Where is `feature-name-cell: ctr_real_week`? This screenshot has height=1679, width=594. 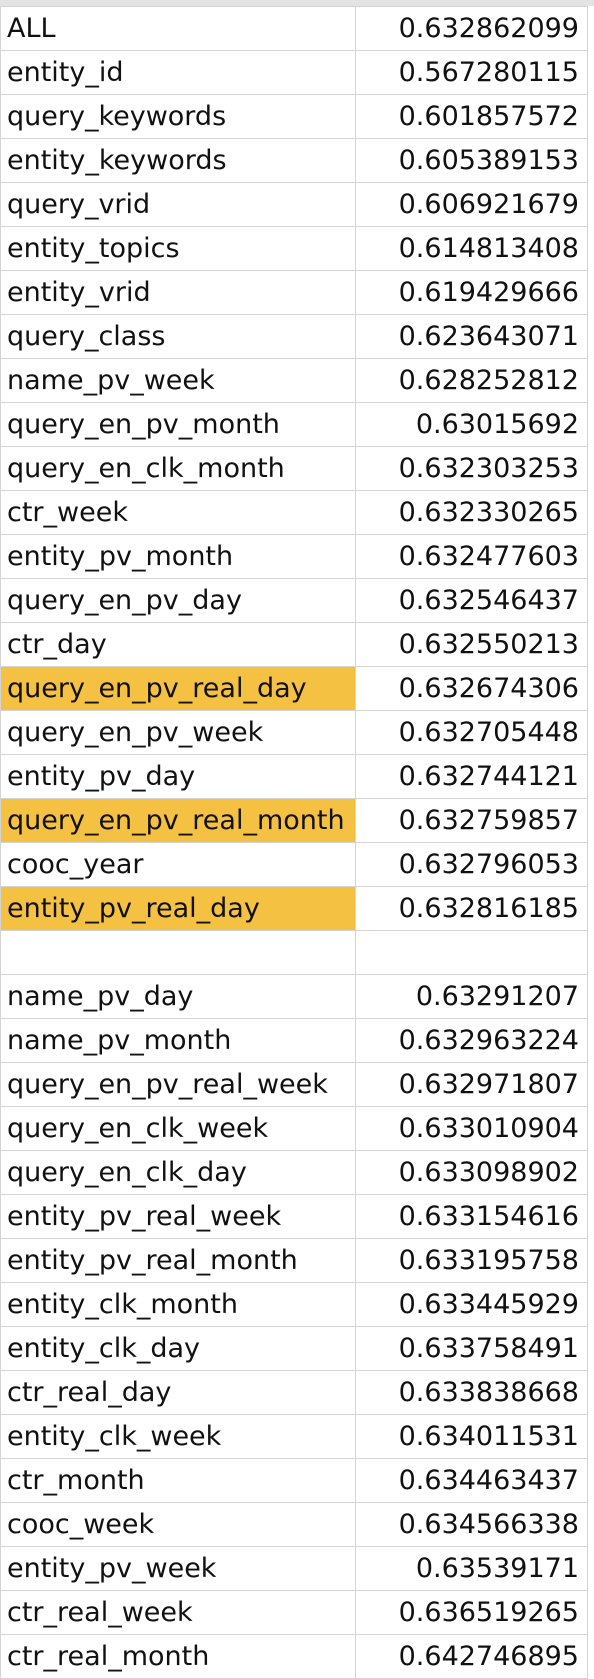 feature-name-cell: ctr_real_week is located at coordinates (178, 1612).